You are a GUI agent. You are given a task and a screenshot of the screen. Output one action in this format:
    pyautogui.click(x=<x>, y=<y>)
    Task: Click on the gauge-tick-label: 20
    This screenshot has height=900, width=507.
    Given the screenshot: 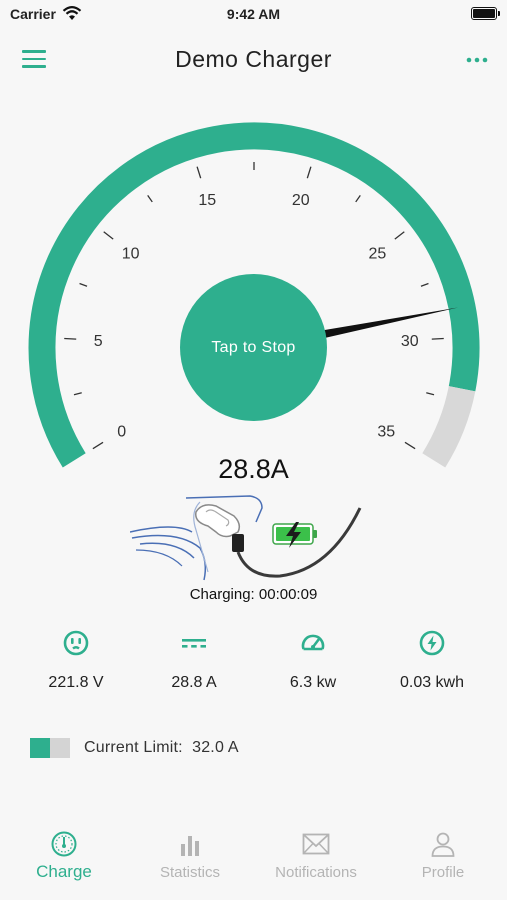 What is the action you would take?
    pyautogui.click(x=301, y=200)
    